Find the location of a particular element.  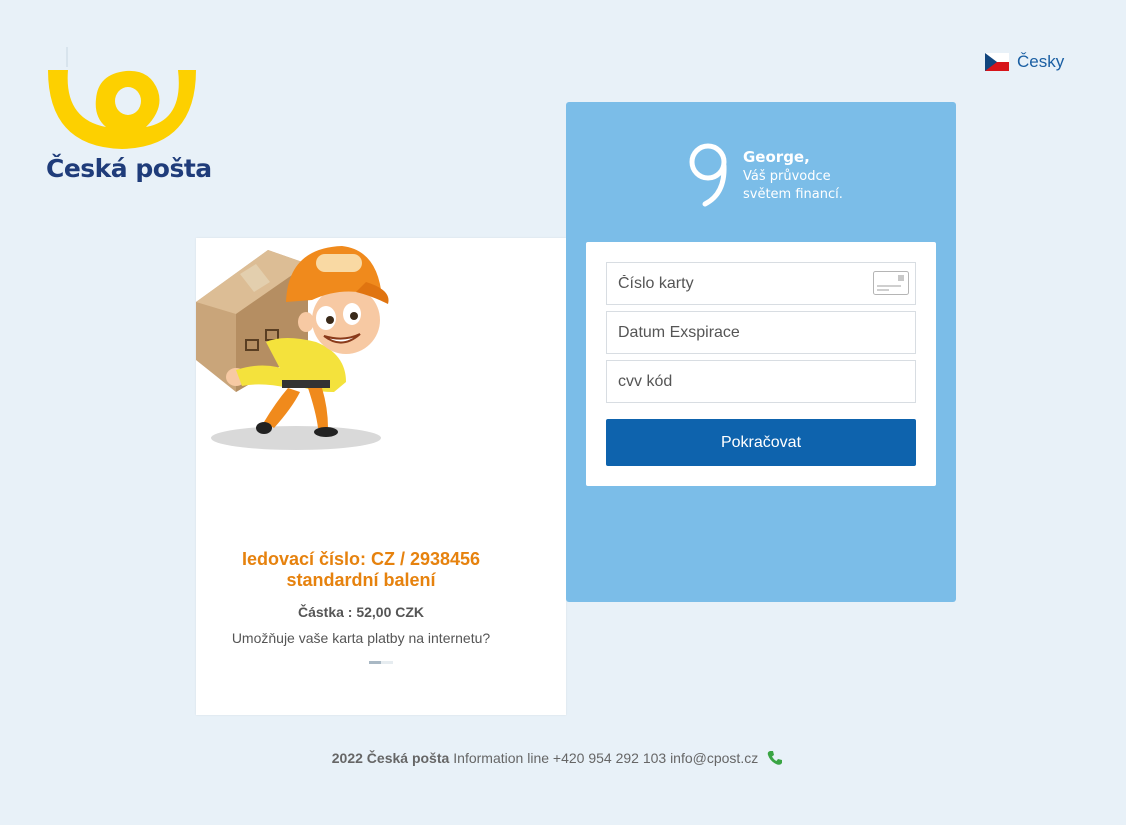

tracking-number-text: Iedovací číslo: CZ / 2938456 is located at coordinates (361, 559).